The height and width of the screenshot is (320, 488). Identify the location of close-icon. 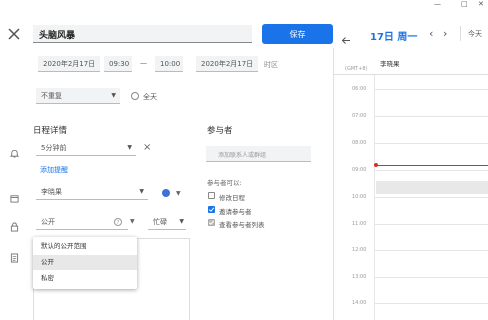
(14, 33).